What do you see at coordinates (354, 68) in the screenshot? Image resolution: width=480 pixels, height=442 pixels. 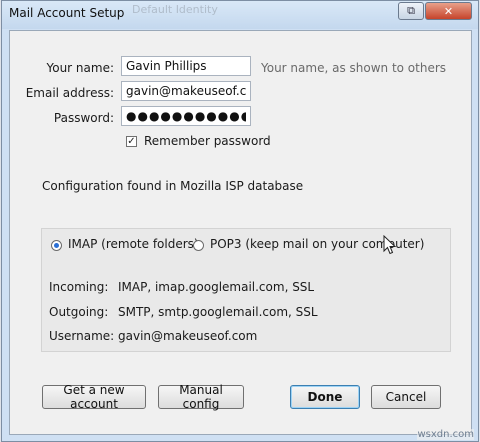 I see `name-hint: Your name, as shown to others` at bounding box center [354, 68].